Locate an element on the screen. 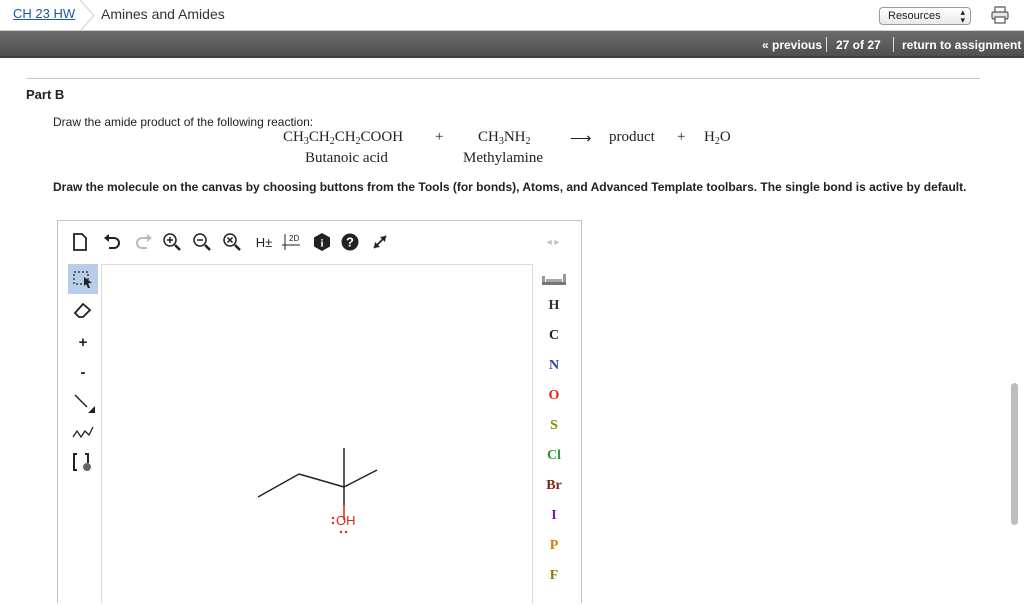 The width and height of the screenshot is (1024, 605). resources-select: Resources ▴ ▾ is located at coordinates (925, 16).